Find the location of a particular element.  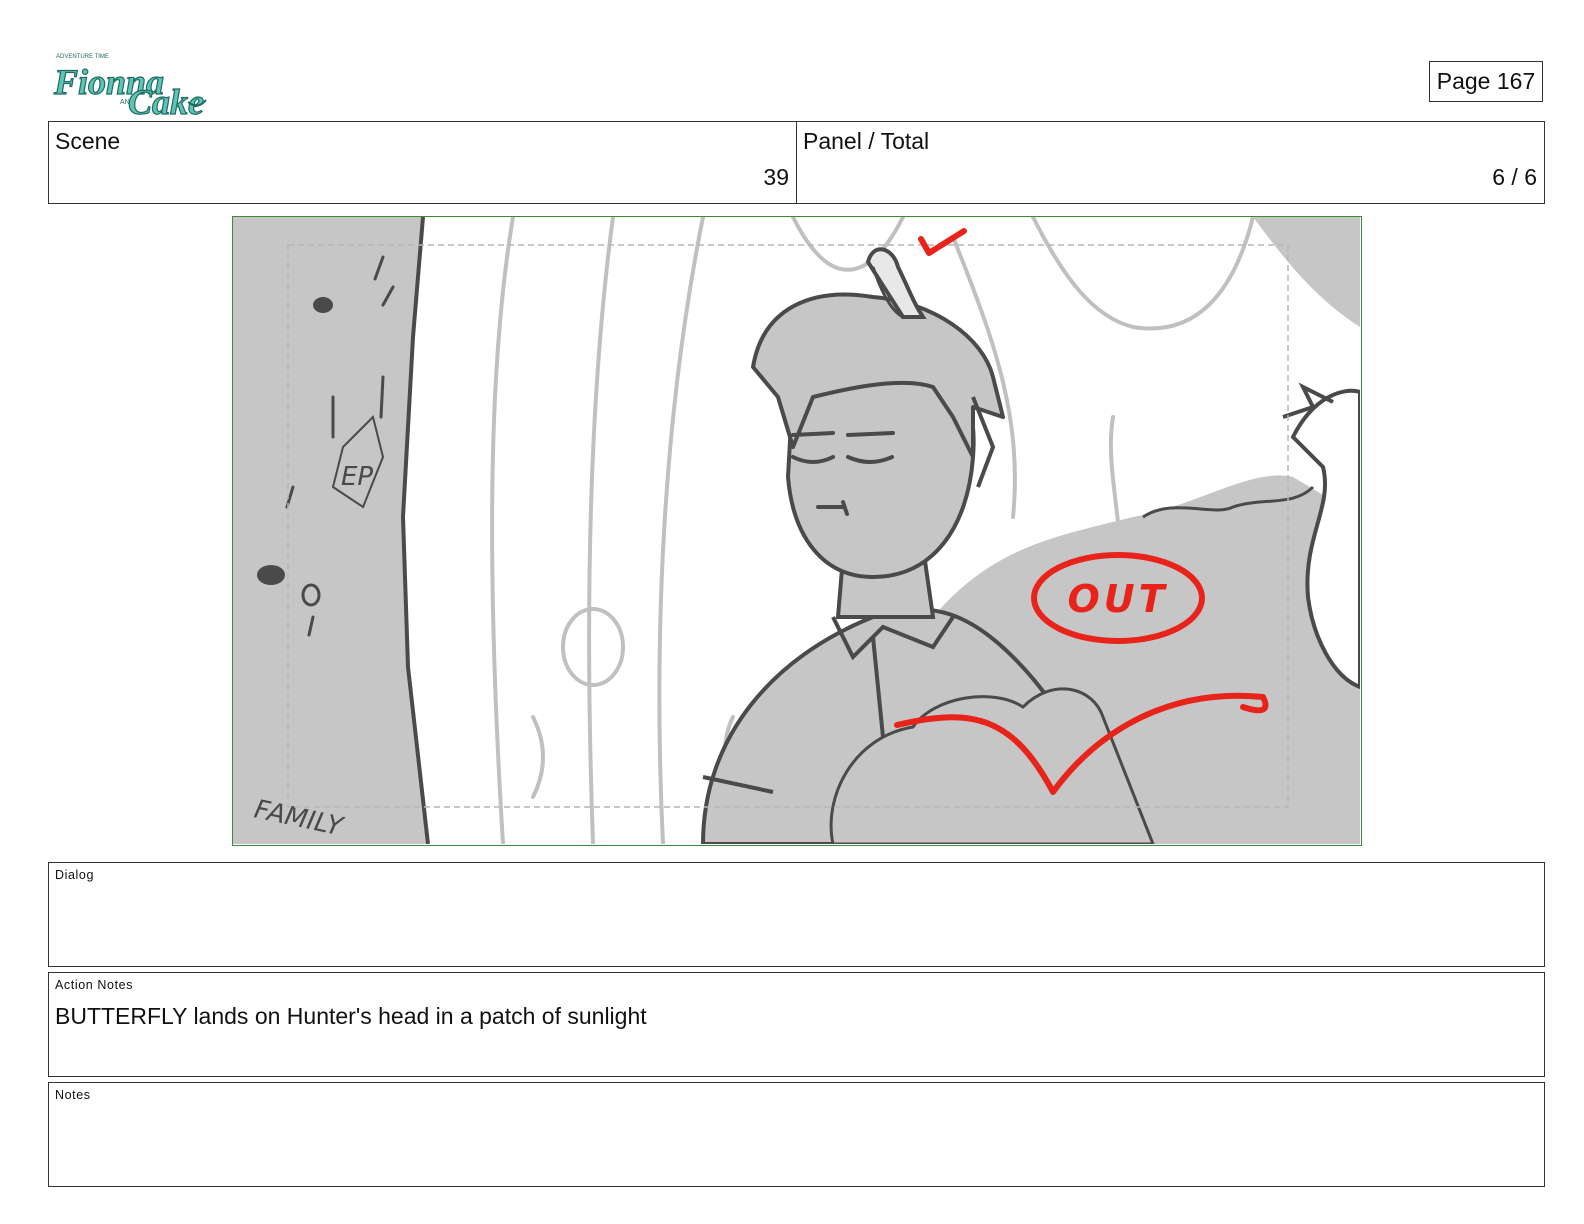

panel-value: 6 / 6 is located at coordinates (1514, 177).